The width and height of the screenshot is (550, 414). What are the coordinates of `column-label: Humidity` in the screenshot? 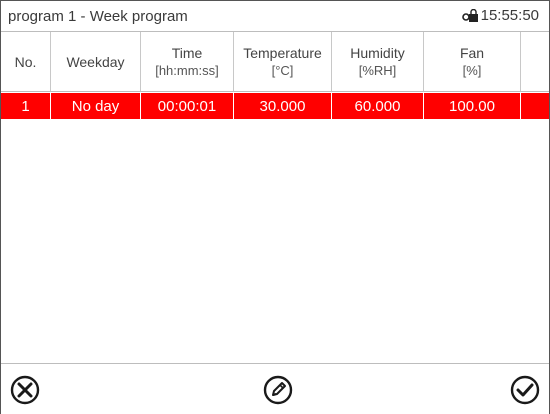 It's located at (377, 52).